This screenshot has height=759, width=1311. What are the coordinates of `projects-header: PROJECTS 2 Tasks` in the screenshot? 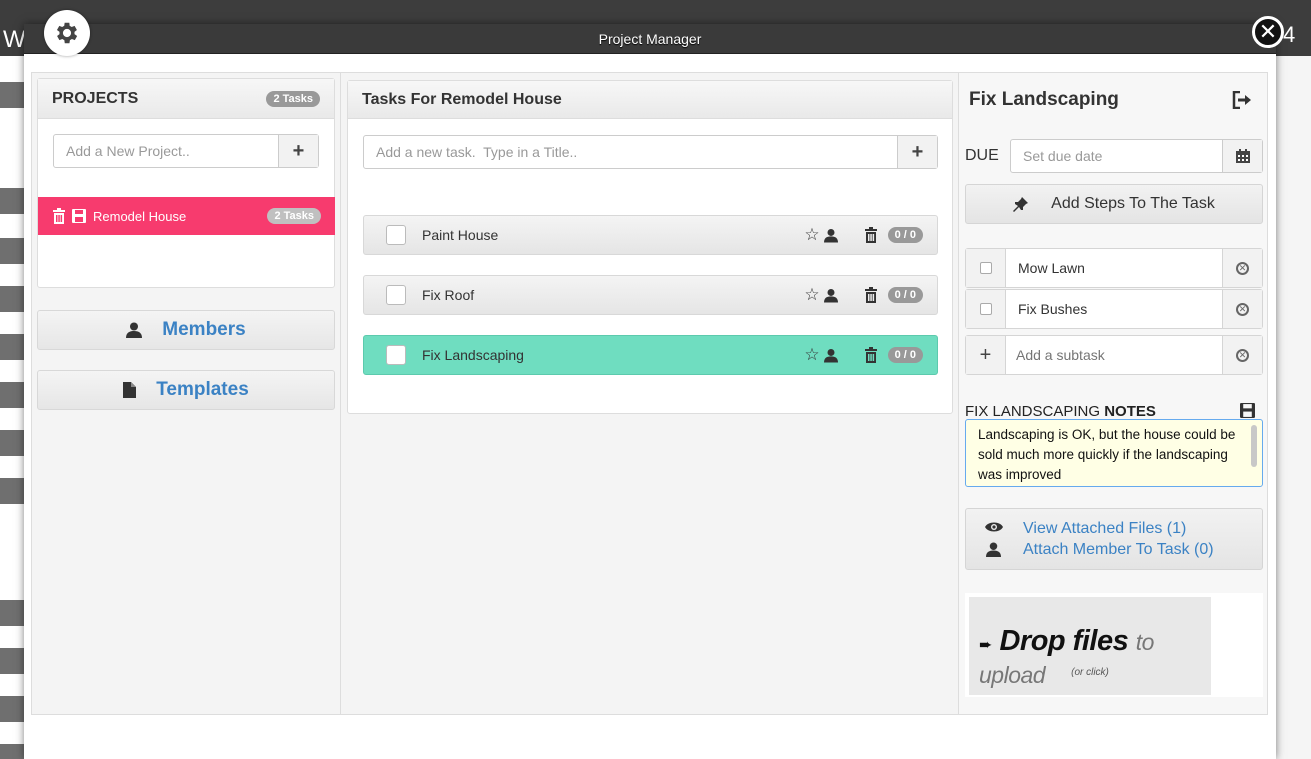 It's located at (186, 99).